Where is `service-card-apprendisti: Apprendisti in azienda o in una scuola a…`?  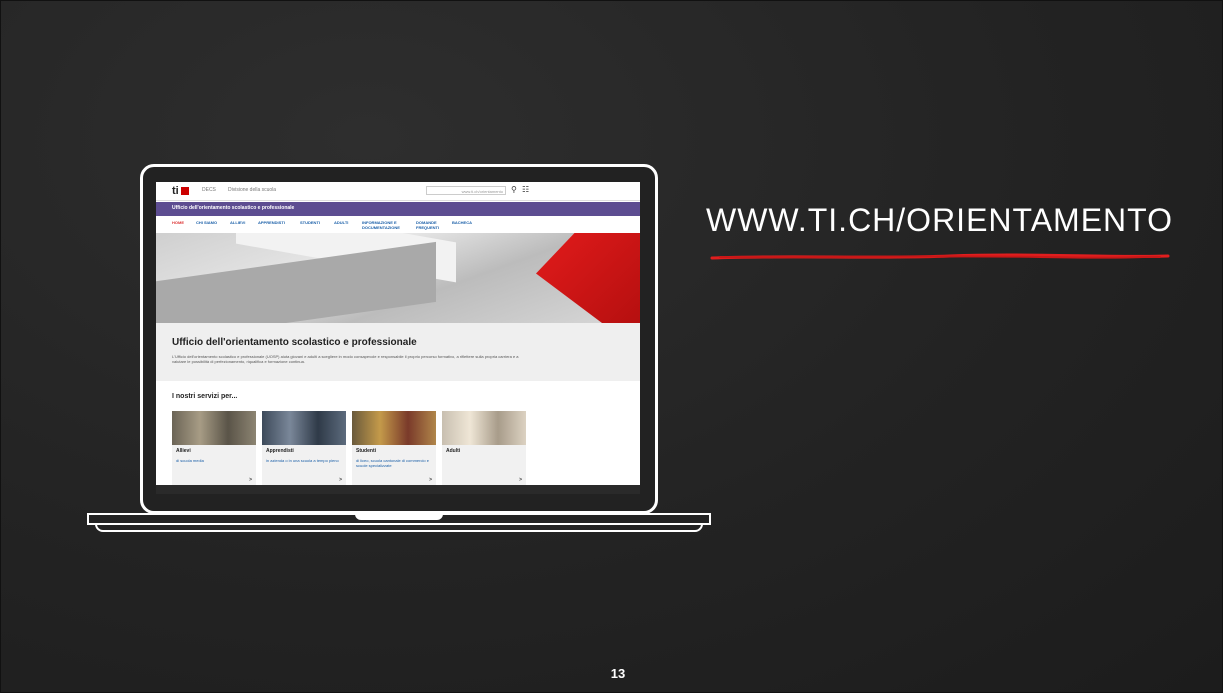 service-card-apprendisti: Apprendisti in azienda o in una scuola a… is located at coordinates (304, 448).